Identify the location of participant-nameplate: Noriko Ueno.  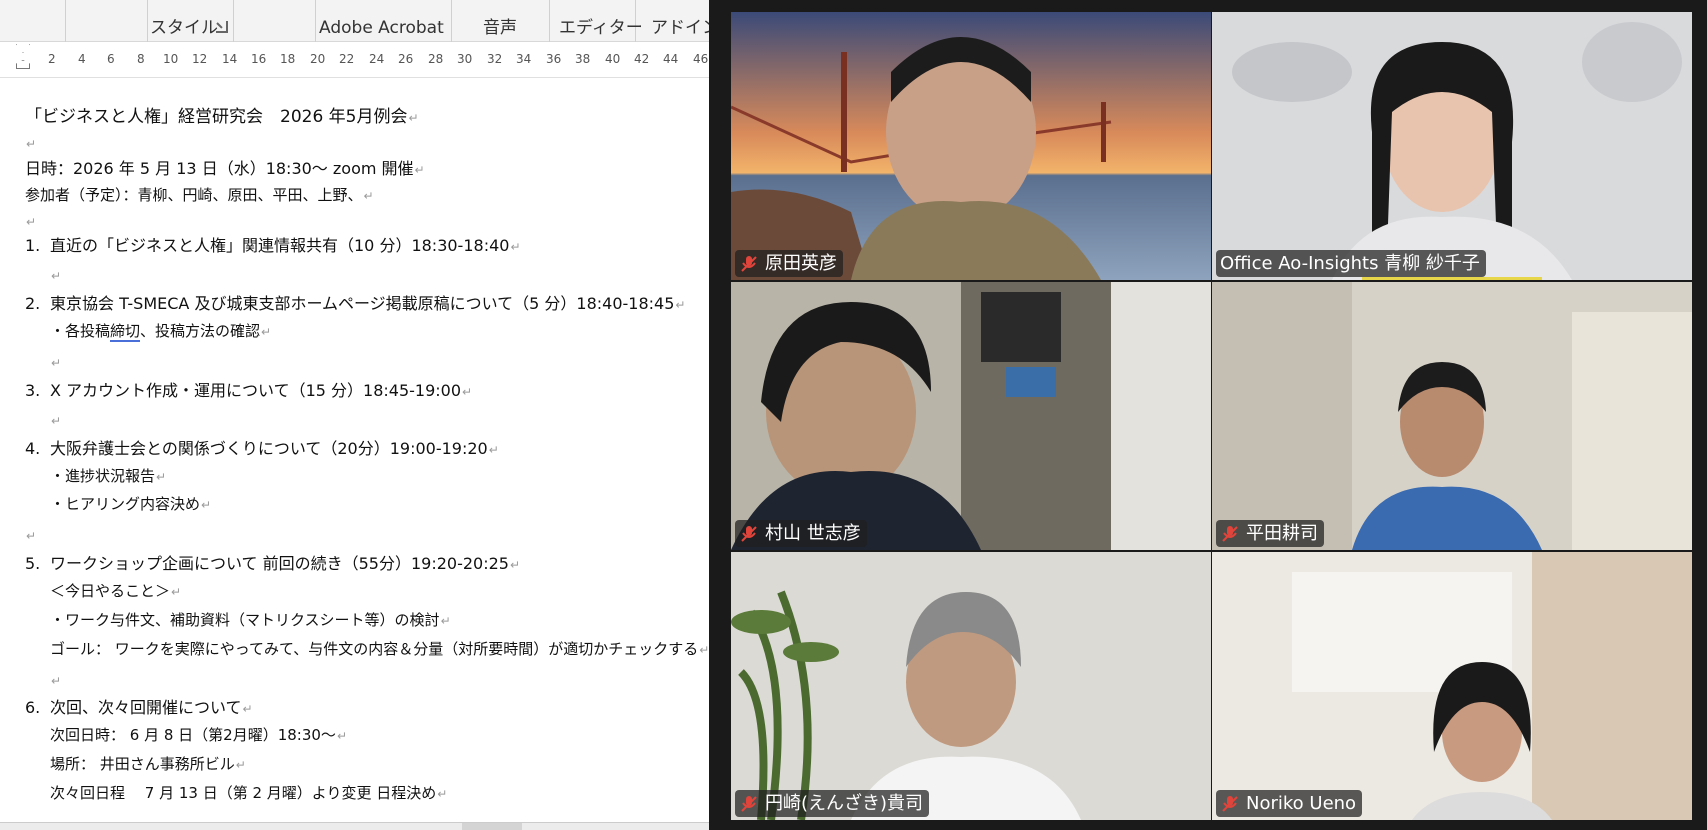
(1289, 803).